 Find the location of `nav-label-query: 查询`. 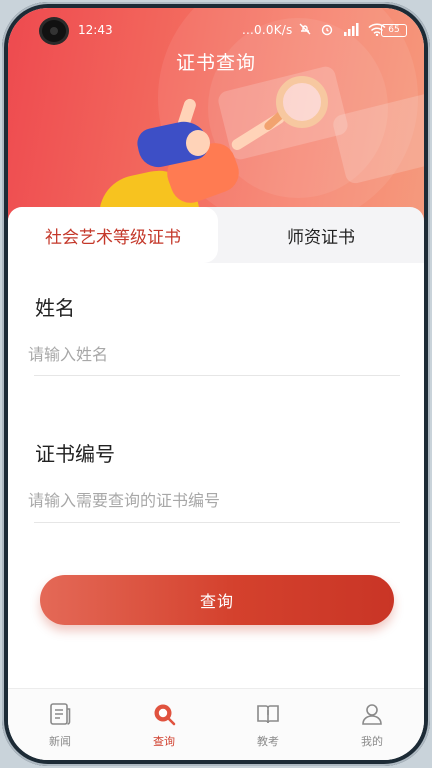

nav-label-query: 查询 is located at coordinates (164, 741).